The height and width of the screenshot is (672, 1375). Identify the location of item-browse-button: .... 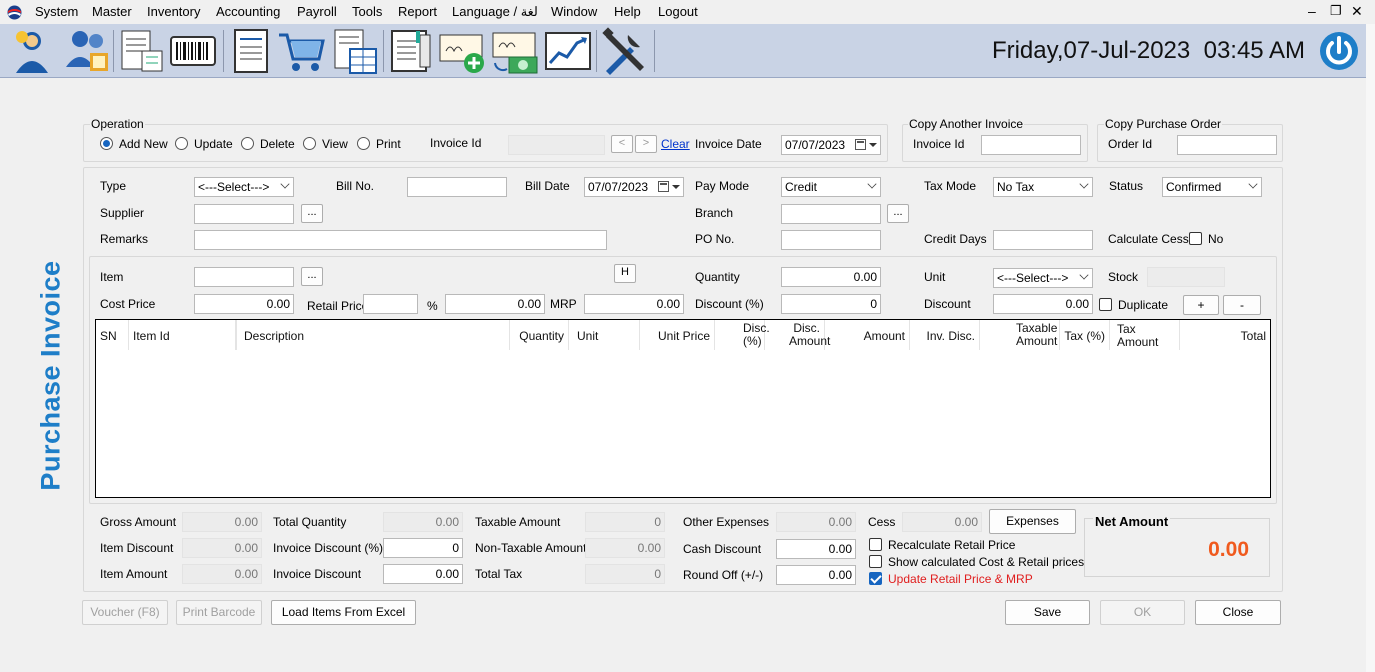
(312, 276).